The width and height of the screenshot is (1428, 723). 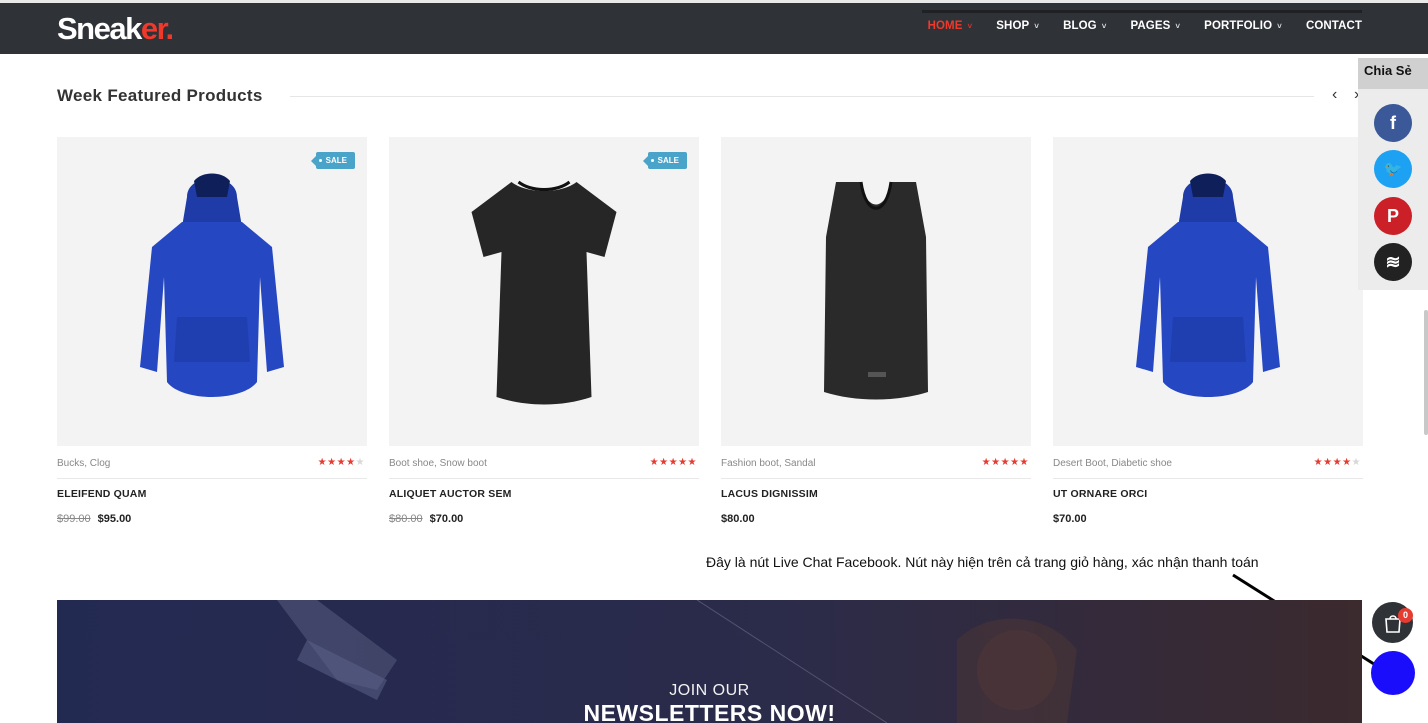 I want to click on buffer-share-button: ≋, so click(x=1393, y=262).